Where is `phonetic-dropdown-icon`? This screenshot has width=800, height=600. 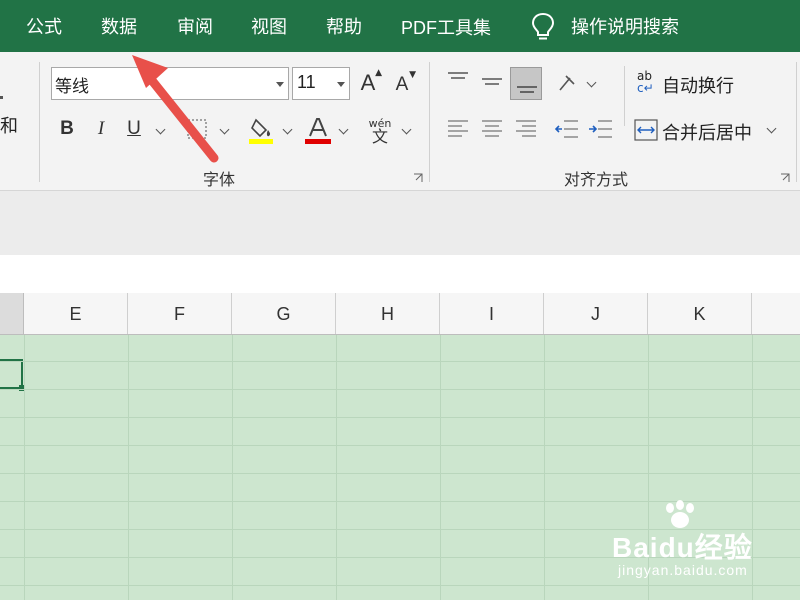 phonetic-dropdown-icon is located at coordinates (406, 129).